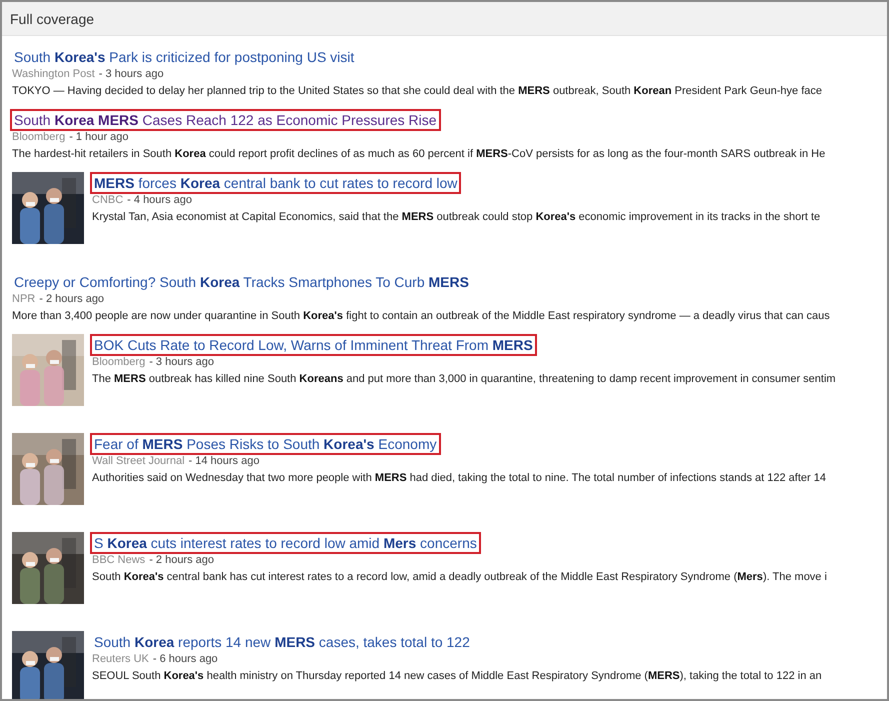 Image resolution: width=889 pixels, height=701 pixels. Describe the element at coordinates (99, 137) in the screenshot. I see `time-ago: - 1 hour ago` at that location.